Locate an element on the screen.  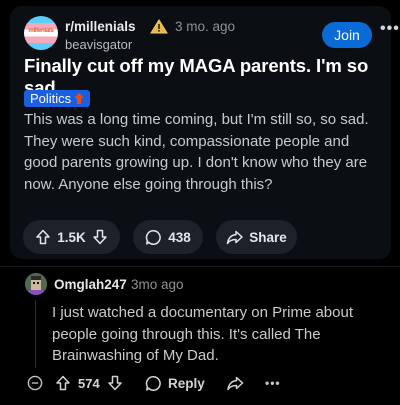
share-label: Share is located at coordinates (268, 237).